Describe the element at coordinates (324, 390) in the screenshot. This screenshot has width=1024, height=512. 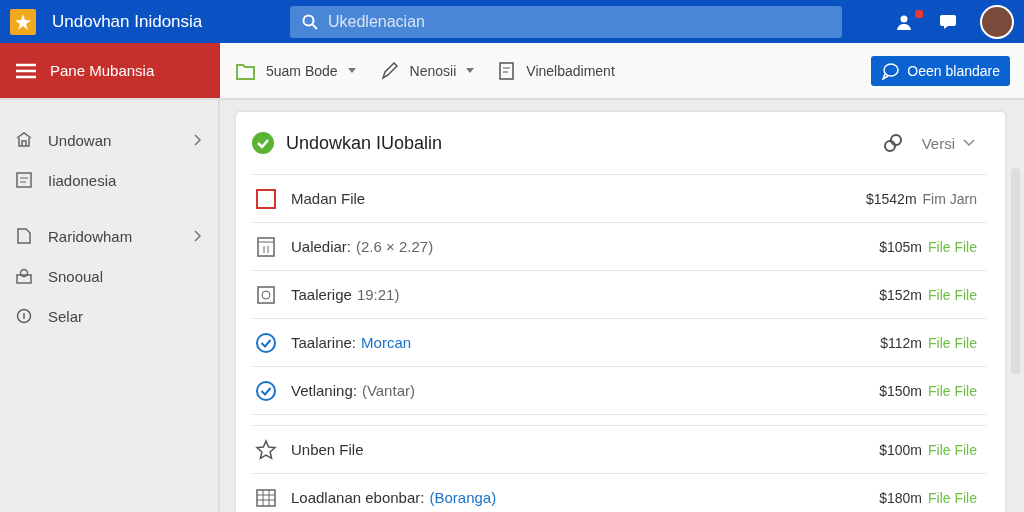
I see `file-name: Vetlaning:` at that location.